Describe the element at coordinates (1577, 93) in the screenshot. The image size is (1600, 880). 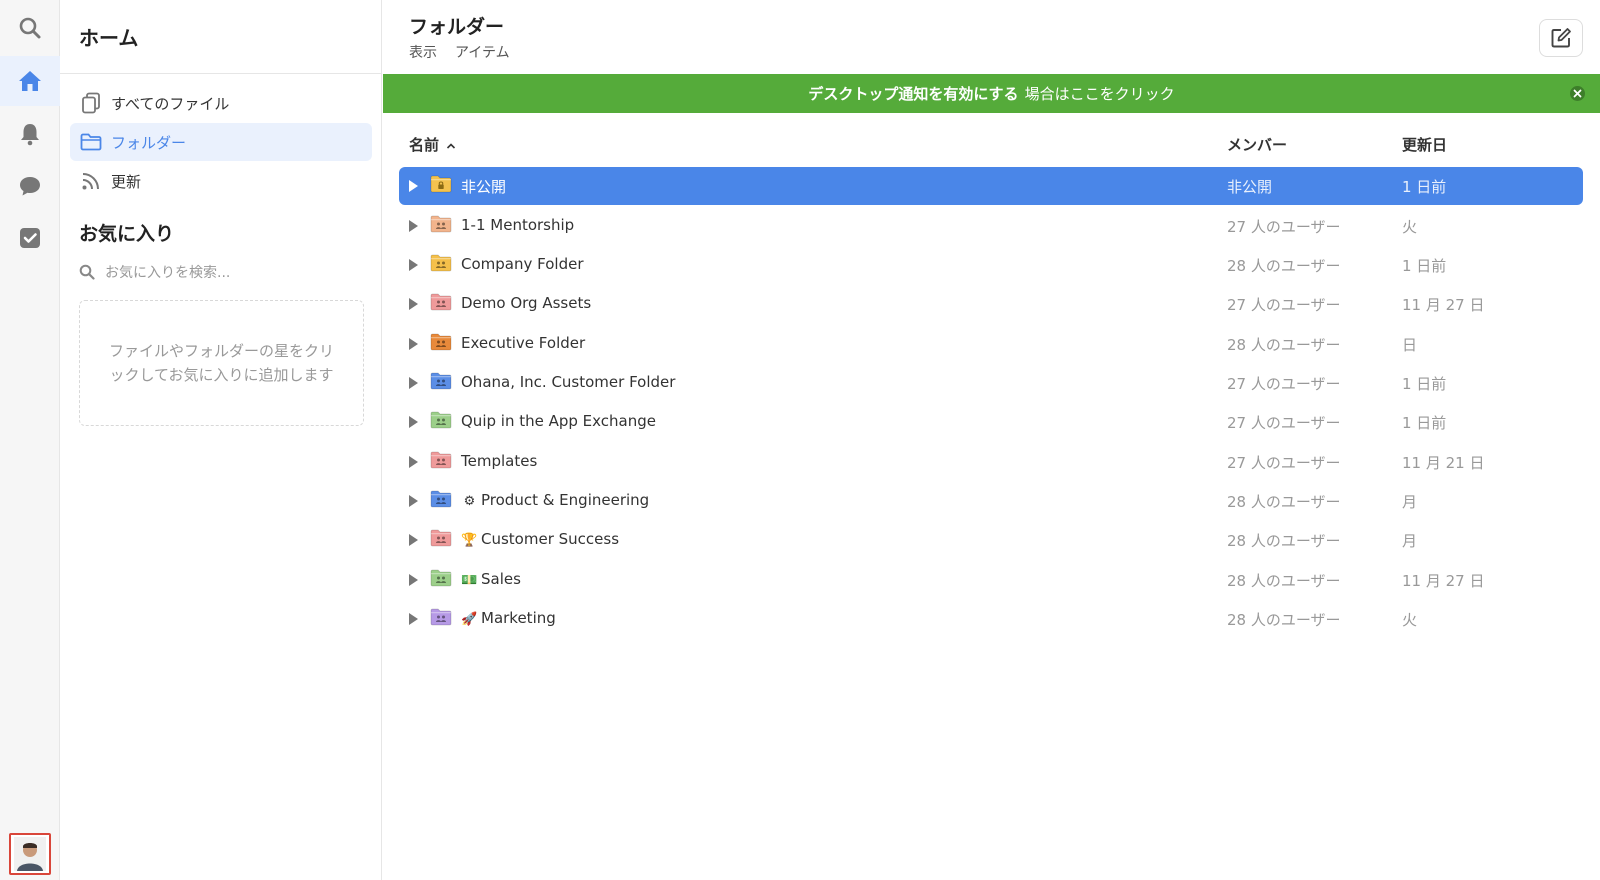
I see `banner-close-button` at that location.